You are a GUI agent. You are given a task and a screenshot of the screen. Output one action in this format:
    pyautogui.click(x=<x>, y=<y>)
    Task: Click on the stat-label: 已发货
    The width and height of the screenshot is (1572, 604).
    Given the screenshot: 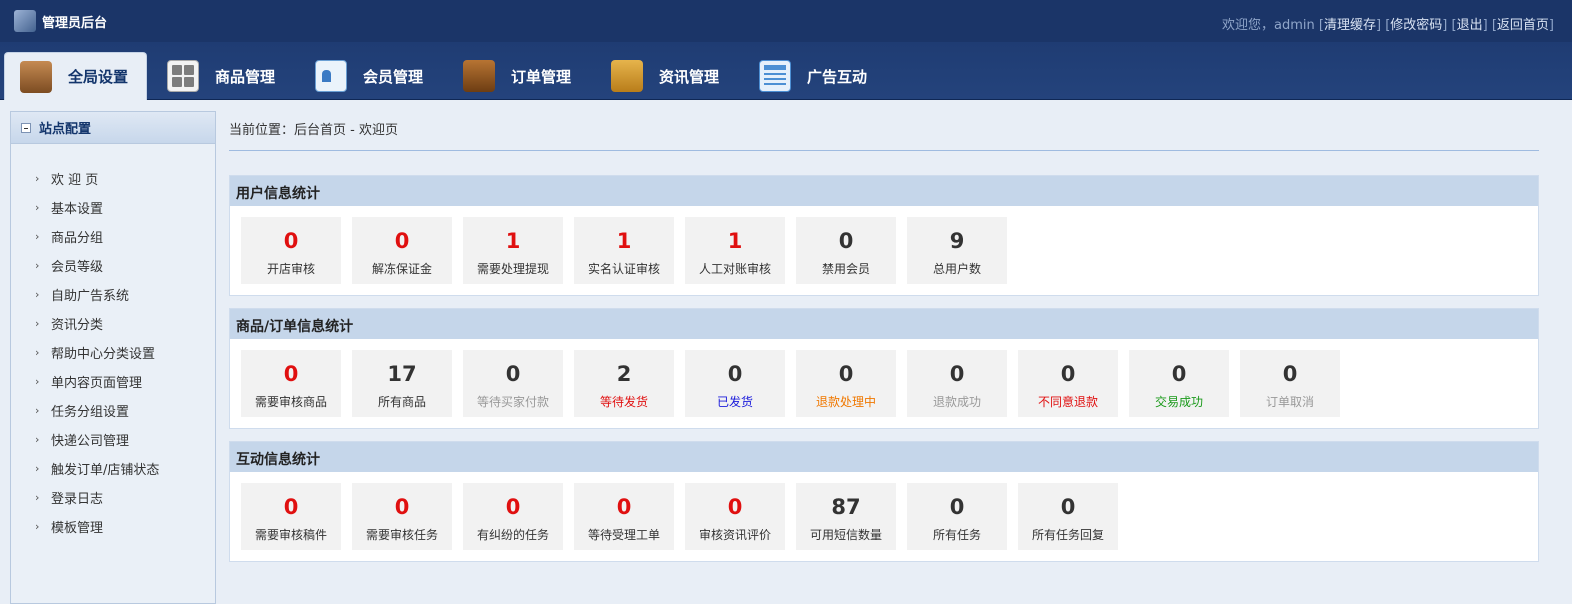 What is the action you would take?
    pyautogui.click(x=734, y=402)
    